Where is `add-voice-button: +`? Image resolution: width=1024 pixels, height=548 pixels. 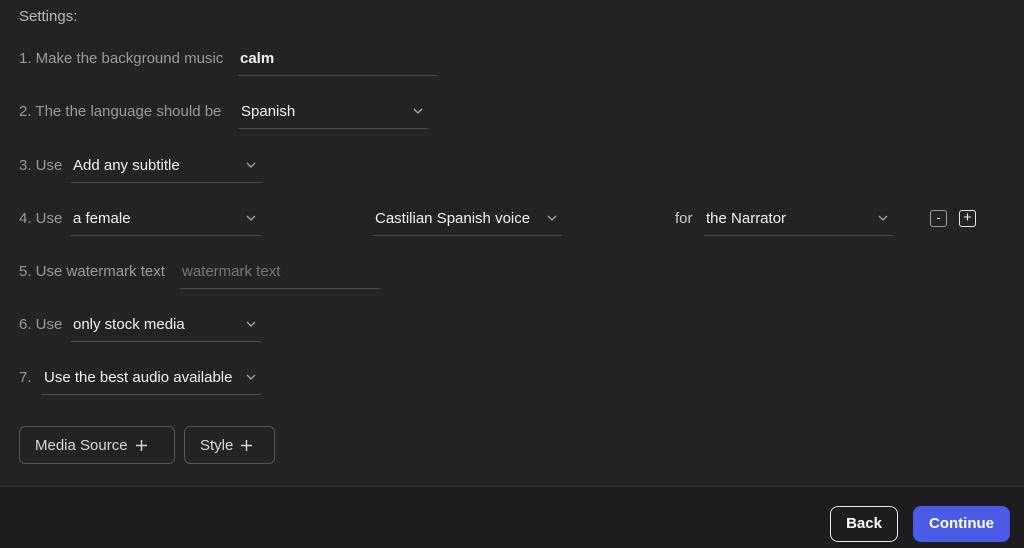 add-voice-button: + is located at coordinates (967, 218).